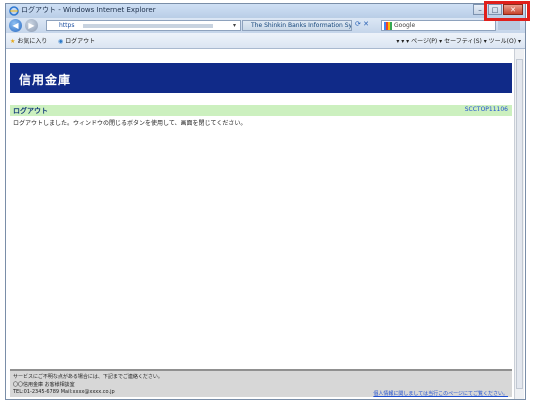  Describe the element at coordinates (261, 110) in the screenshot. I see `page-header: ログアウト SCCTOP11106` at that location.